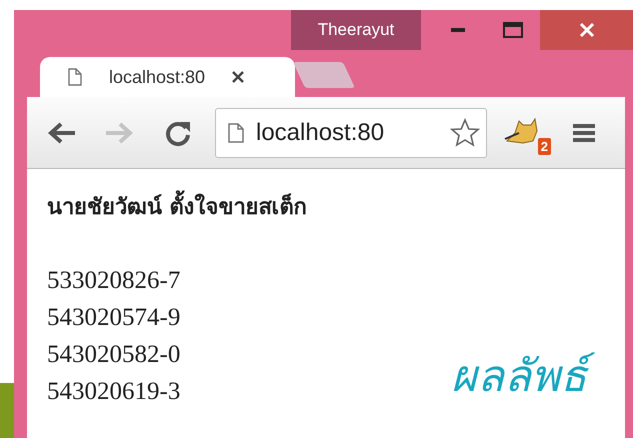  I want to click on star-icon, so click(465, 133).